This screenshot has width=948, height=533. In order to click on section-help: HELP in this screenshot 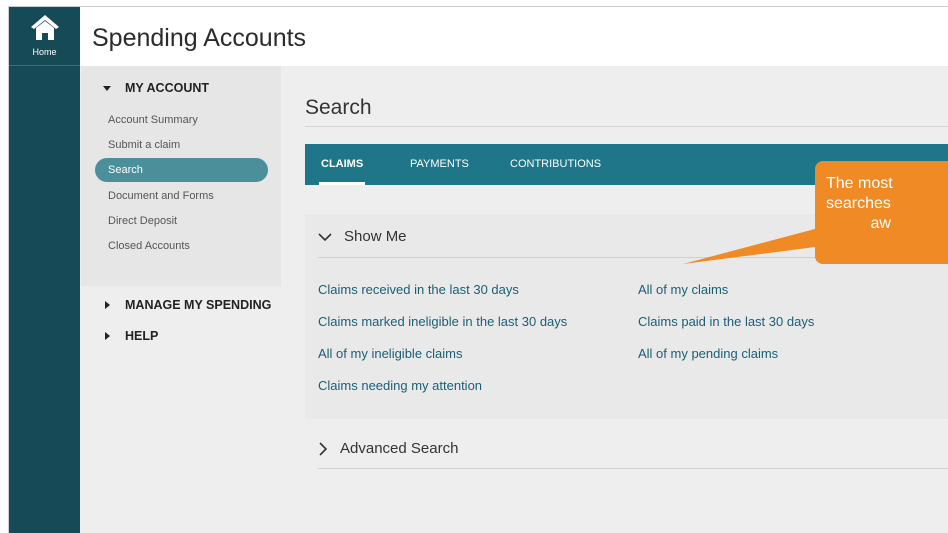, I will do `click(130, 336)`.